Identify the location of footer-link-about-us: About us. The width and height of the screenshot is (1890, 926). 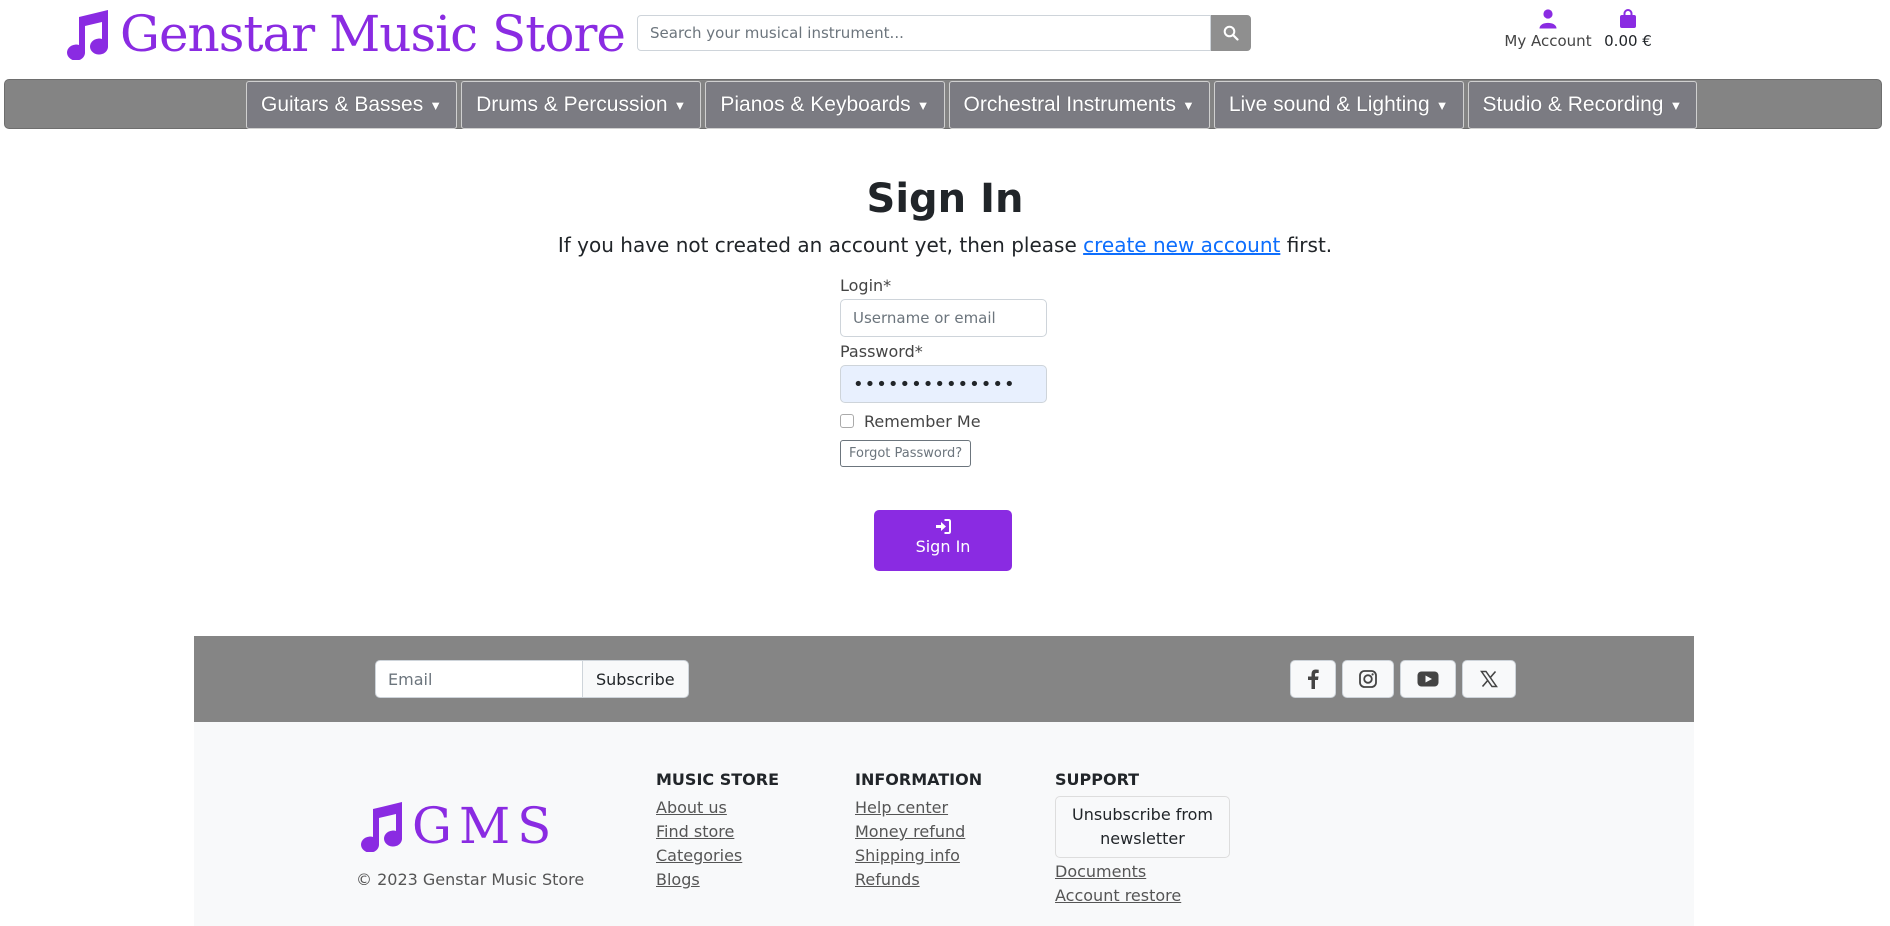
(717, 808).